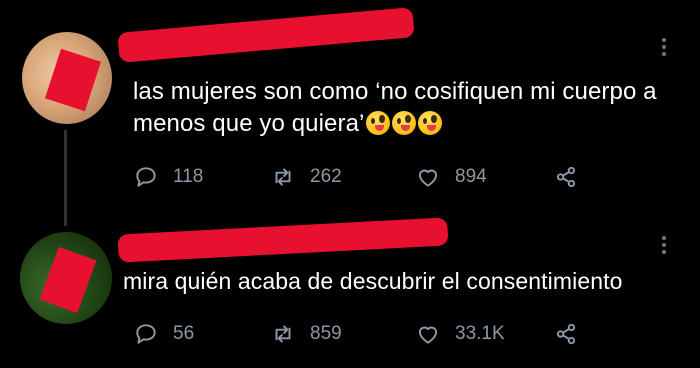 The height and width of the screenshot is (368, 700). What do you see at coordinates (480, 333) in the screenshot?
I see `like-count: 33.1K` at bounding box center [480, 333].